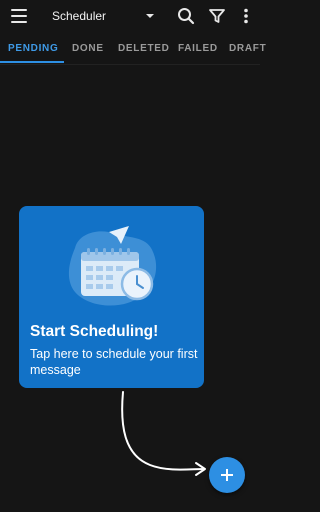 Image resolution: width=320 pixels, height=512 pixels. Describe the element at coordinates (79, 16) in the screenshot. I see `app-title: Scheduler` at that location.